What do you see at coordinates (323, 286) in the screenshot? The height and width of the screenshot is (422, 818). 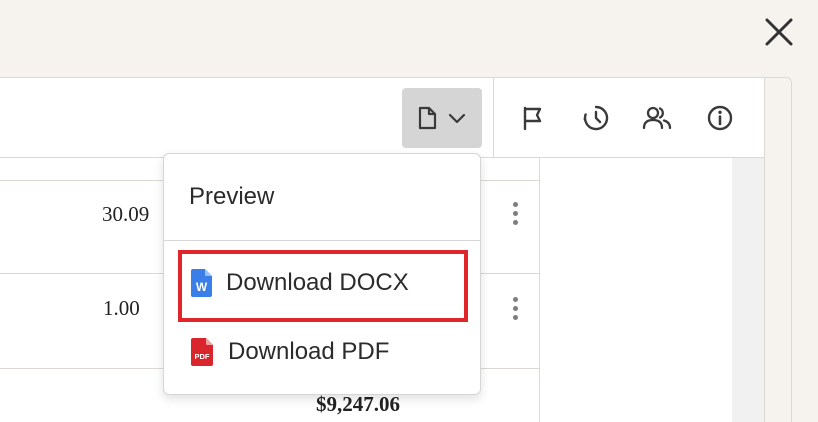 I see `highlight-box` at bounding box center [323, 286].